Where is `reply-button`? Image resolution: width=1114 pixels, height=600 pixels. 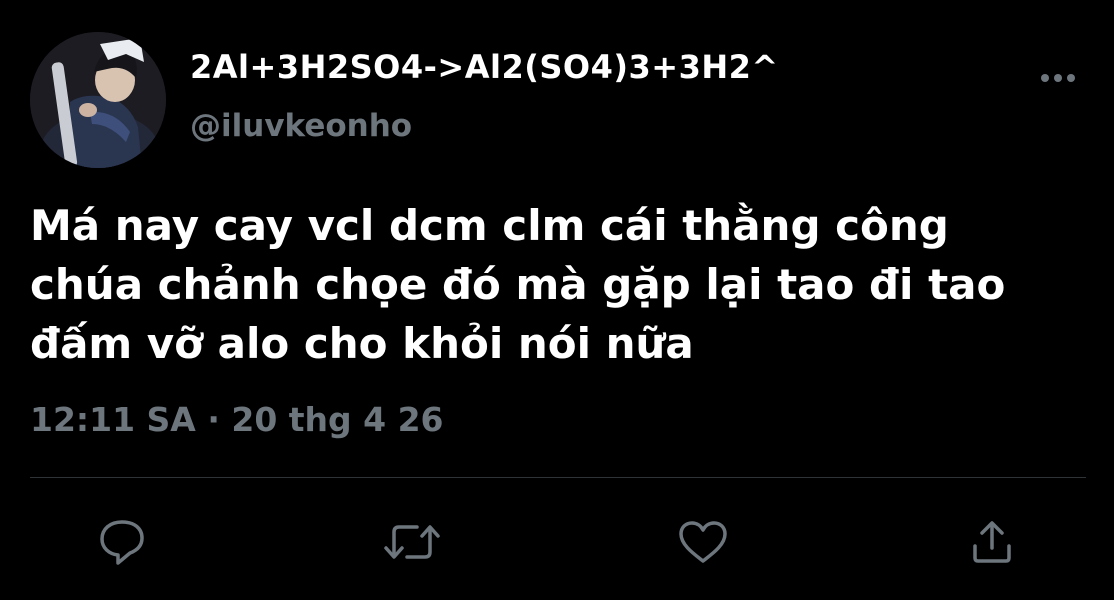 reply-button is located at coordinates (122, 542).